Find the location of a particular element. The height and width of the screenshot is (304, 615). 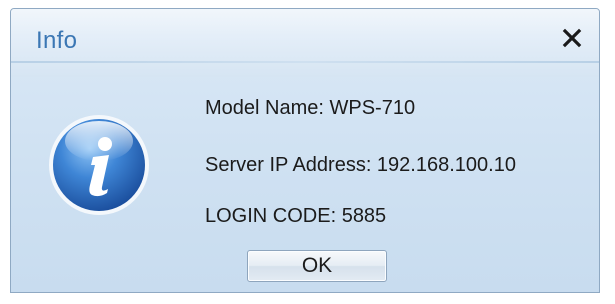

close-icon is located at coordinates (572, 38).